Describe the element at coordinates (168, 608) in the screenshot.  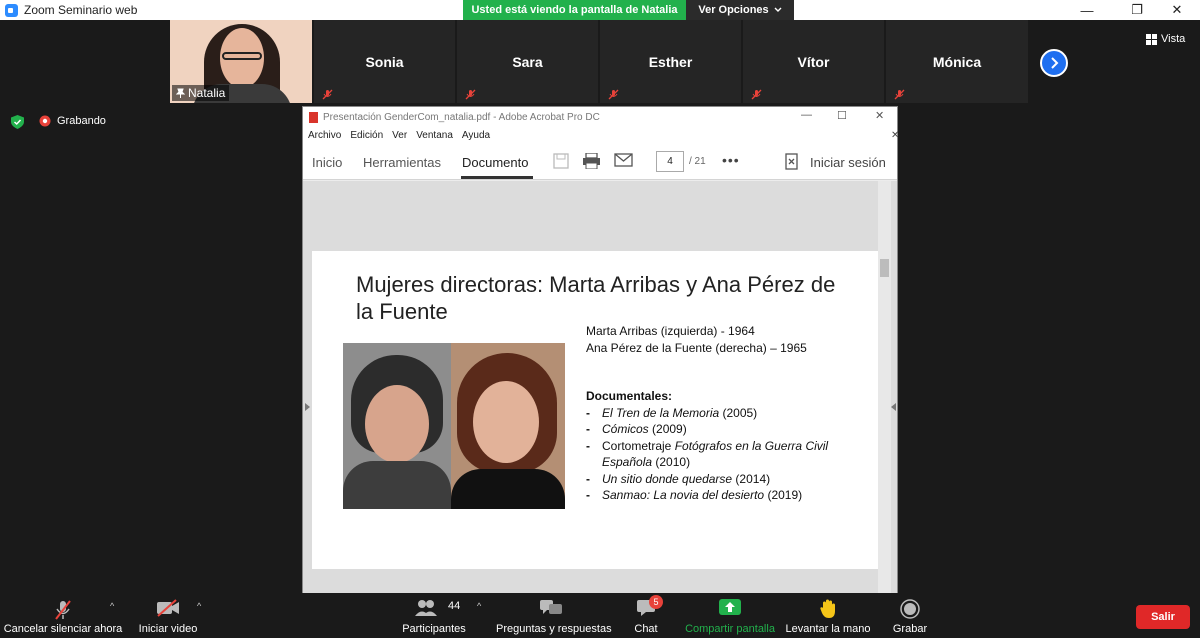
I see `video-off-icon` at that location.